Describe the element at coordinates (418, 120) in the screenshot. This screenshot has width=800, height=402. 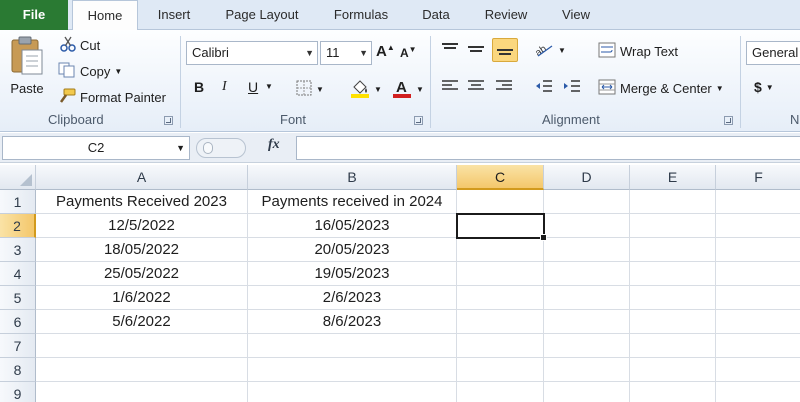
I see `font-dialog-launcher` at that location.